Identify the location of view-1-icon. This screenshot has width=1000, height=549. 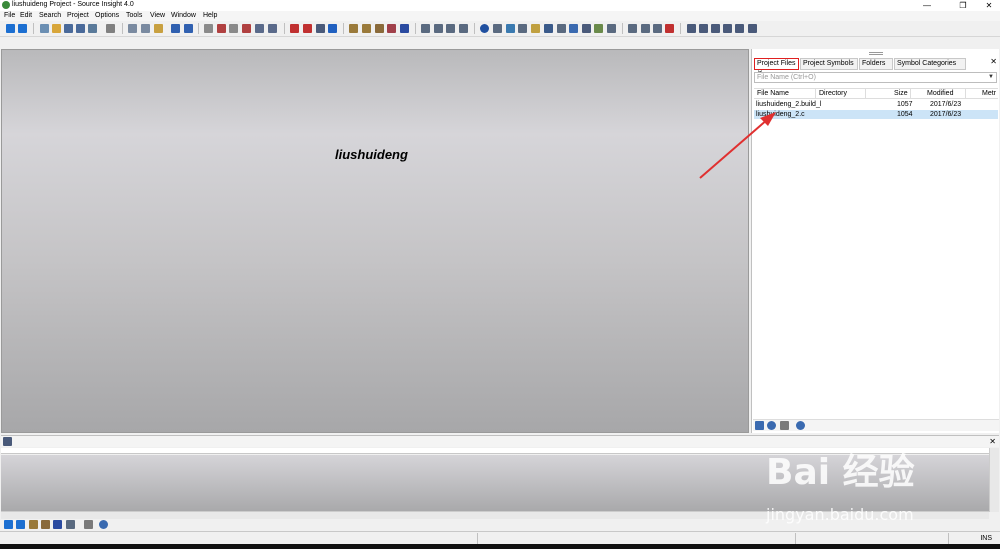
(691, 28).